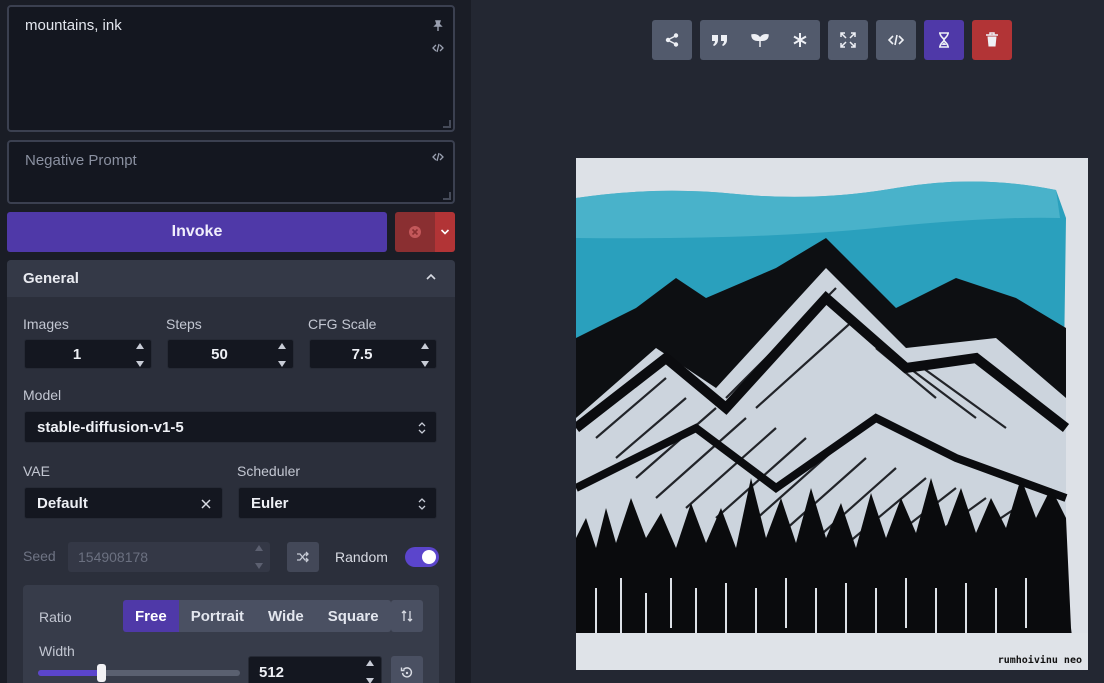  I want to click on reset-icon, so click(406, 672).